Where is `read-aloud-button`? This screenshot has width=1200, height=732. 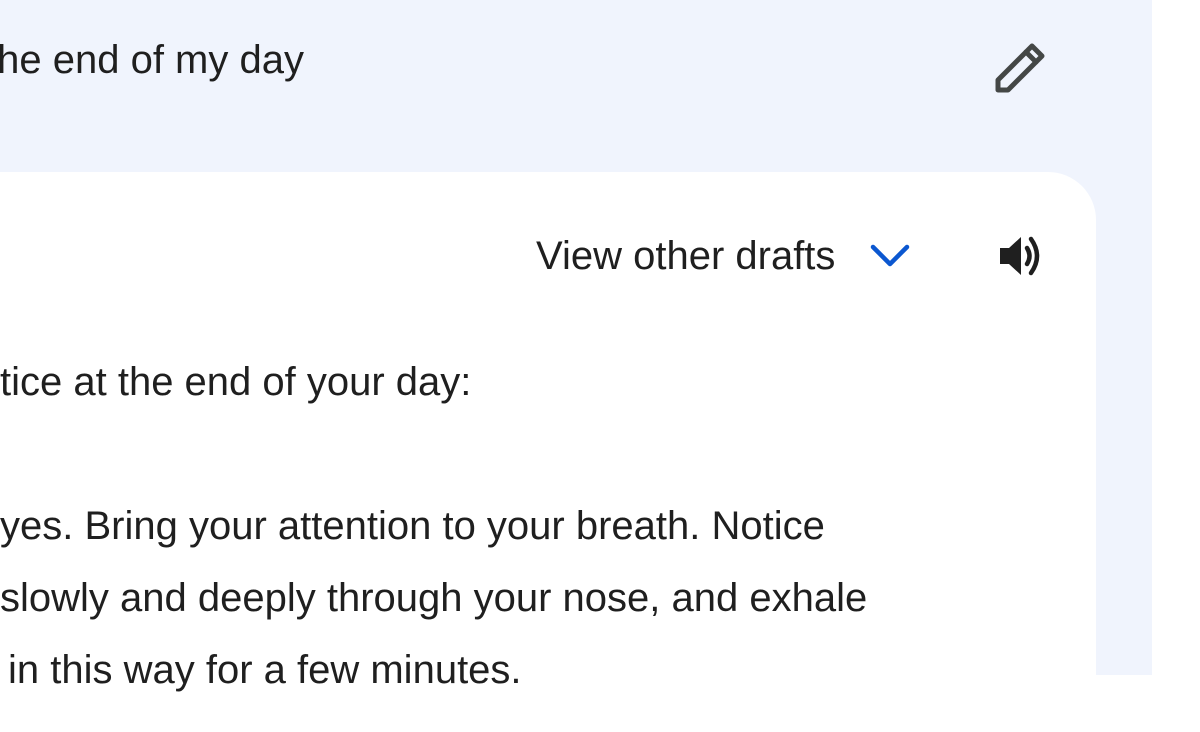 read-aloud-button is located at coordinates (1020, 256).